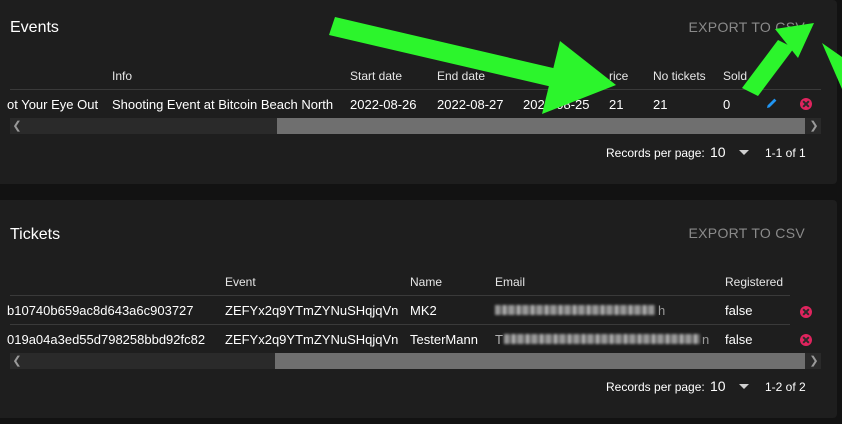 The image size is (842, 424). I want to click on ticket-id-cell: 019a04a3ed55d798258bbd92fc82, so click(106, 339).